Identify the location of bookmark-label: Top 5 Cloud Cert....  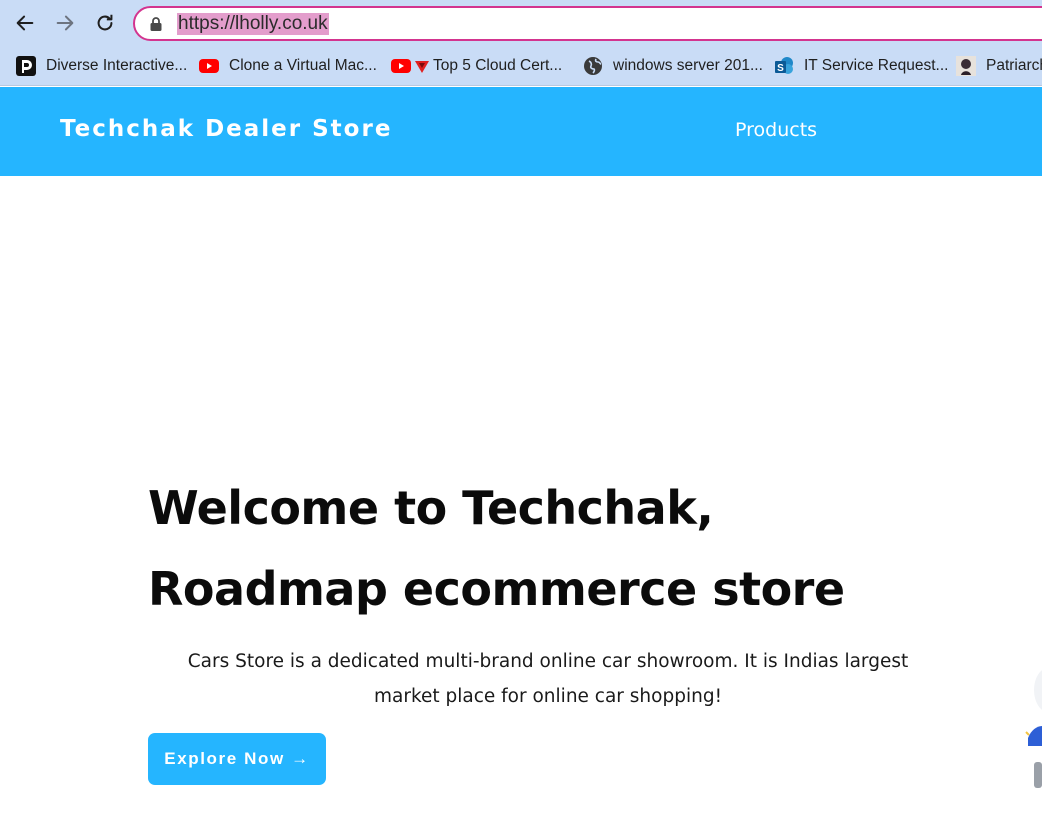
(498, 65).